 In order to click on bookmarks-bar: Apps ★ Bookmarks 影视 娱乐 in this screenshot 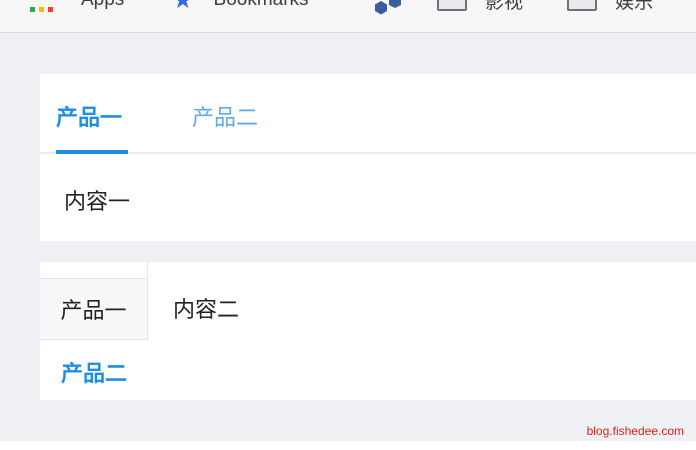, I will do `click(348, 16)`.